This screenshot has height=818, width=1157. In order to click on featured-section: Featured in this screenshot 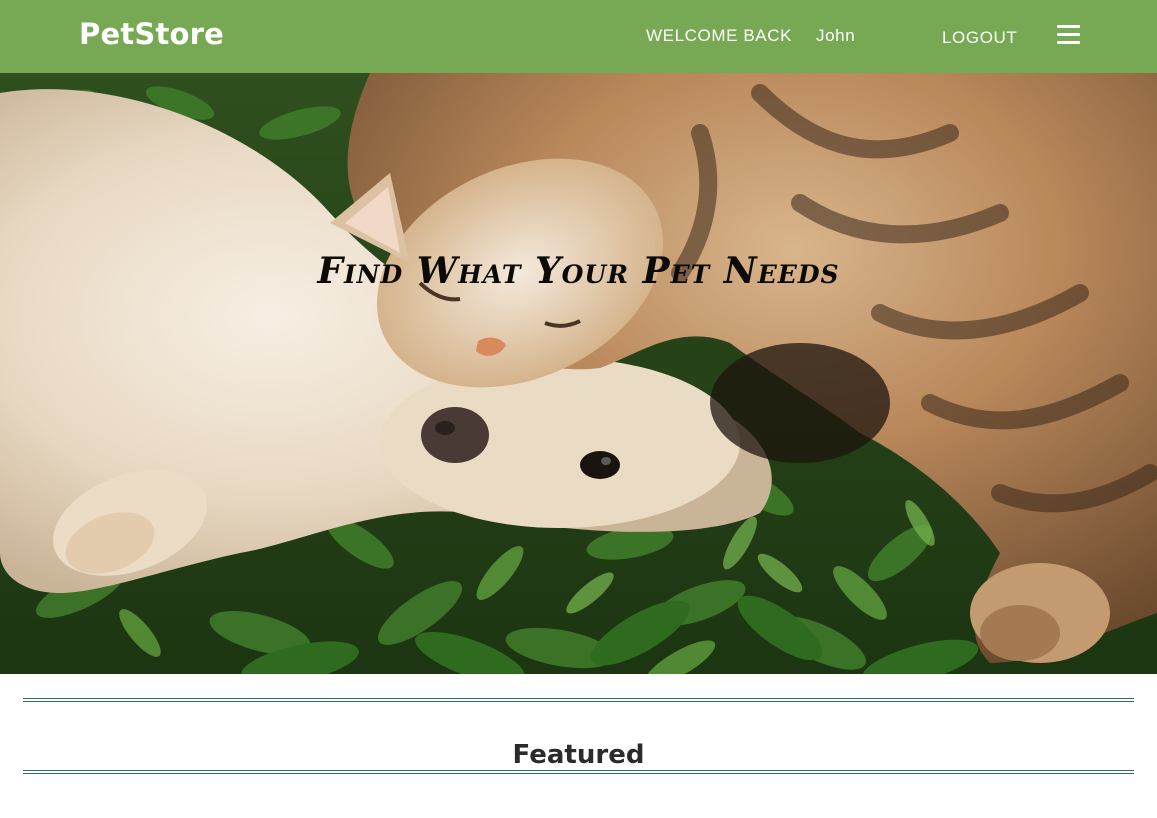, I will do `click(578, 736)`.